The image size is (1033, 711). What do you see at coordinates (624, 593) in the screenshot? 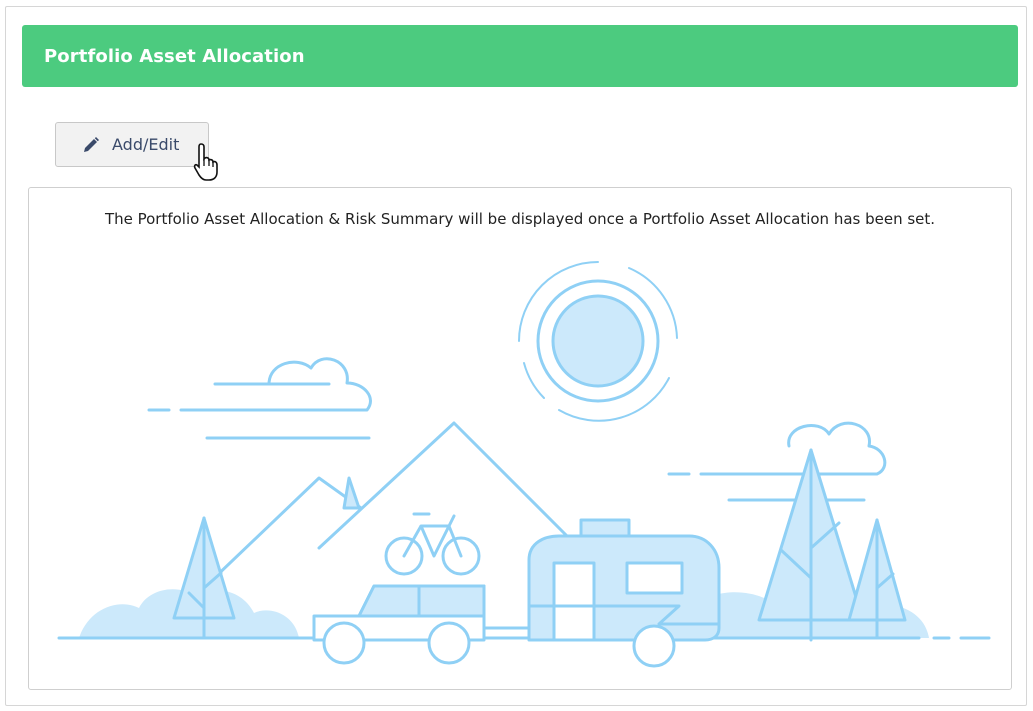
I see `camper-trailer-icon` at bounding box center [624, 593].